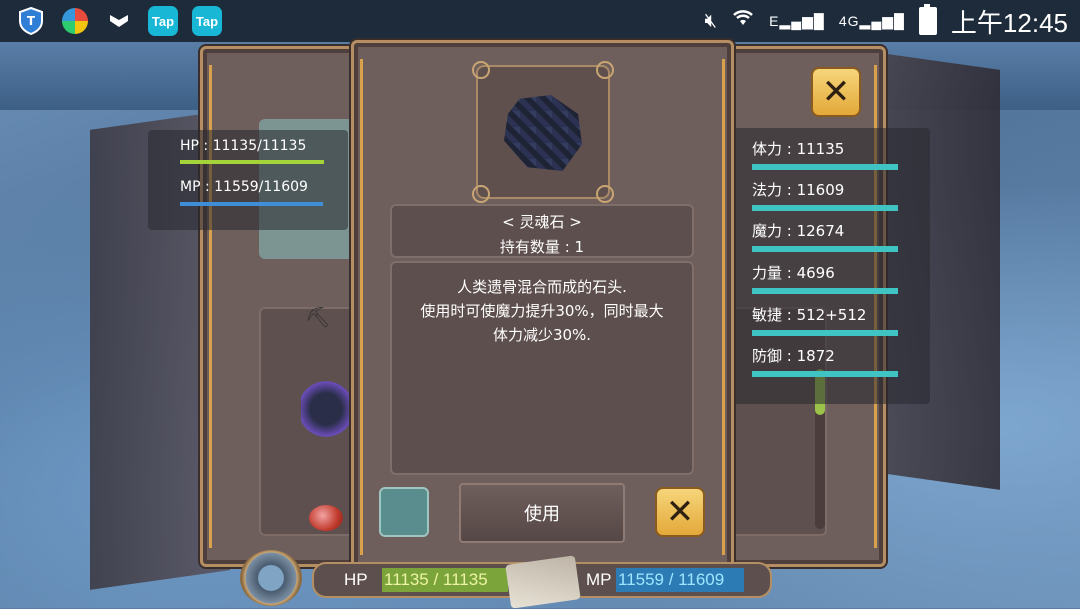 The width and height of the screenshot is (1080, 609). What do you see at coordinates (809, 315) in the screenshot?
I see `stat-agility: 敏捷 : 512+512` at bounding box center [809, 315].